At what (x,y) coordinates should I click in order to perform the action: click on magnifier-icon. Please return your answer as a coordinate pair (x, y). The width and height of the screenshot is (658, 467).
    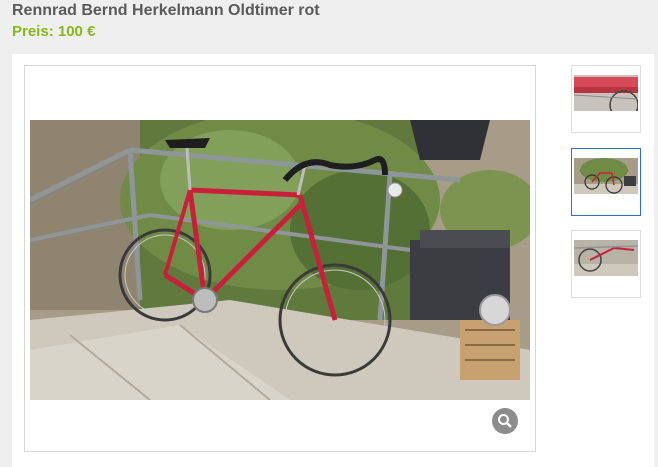
    Looking at the image, I should click on (505, 421).